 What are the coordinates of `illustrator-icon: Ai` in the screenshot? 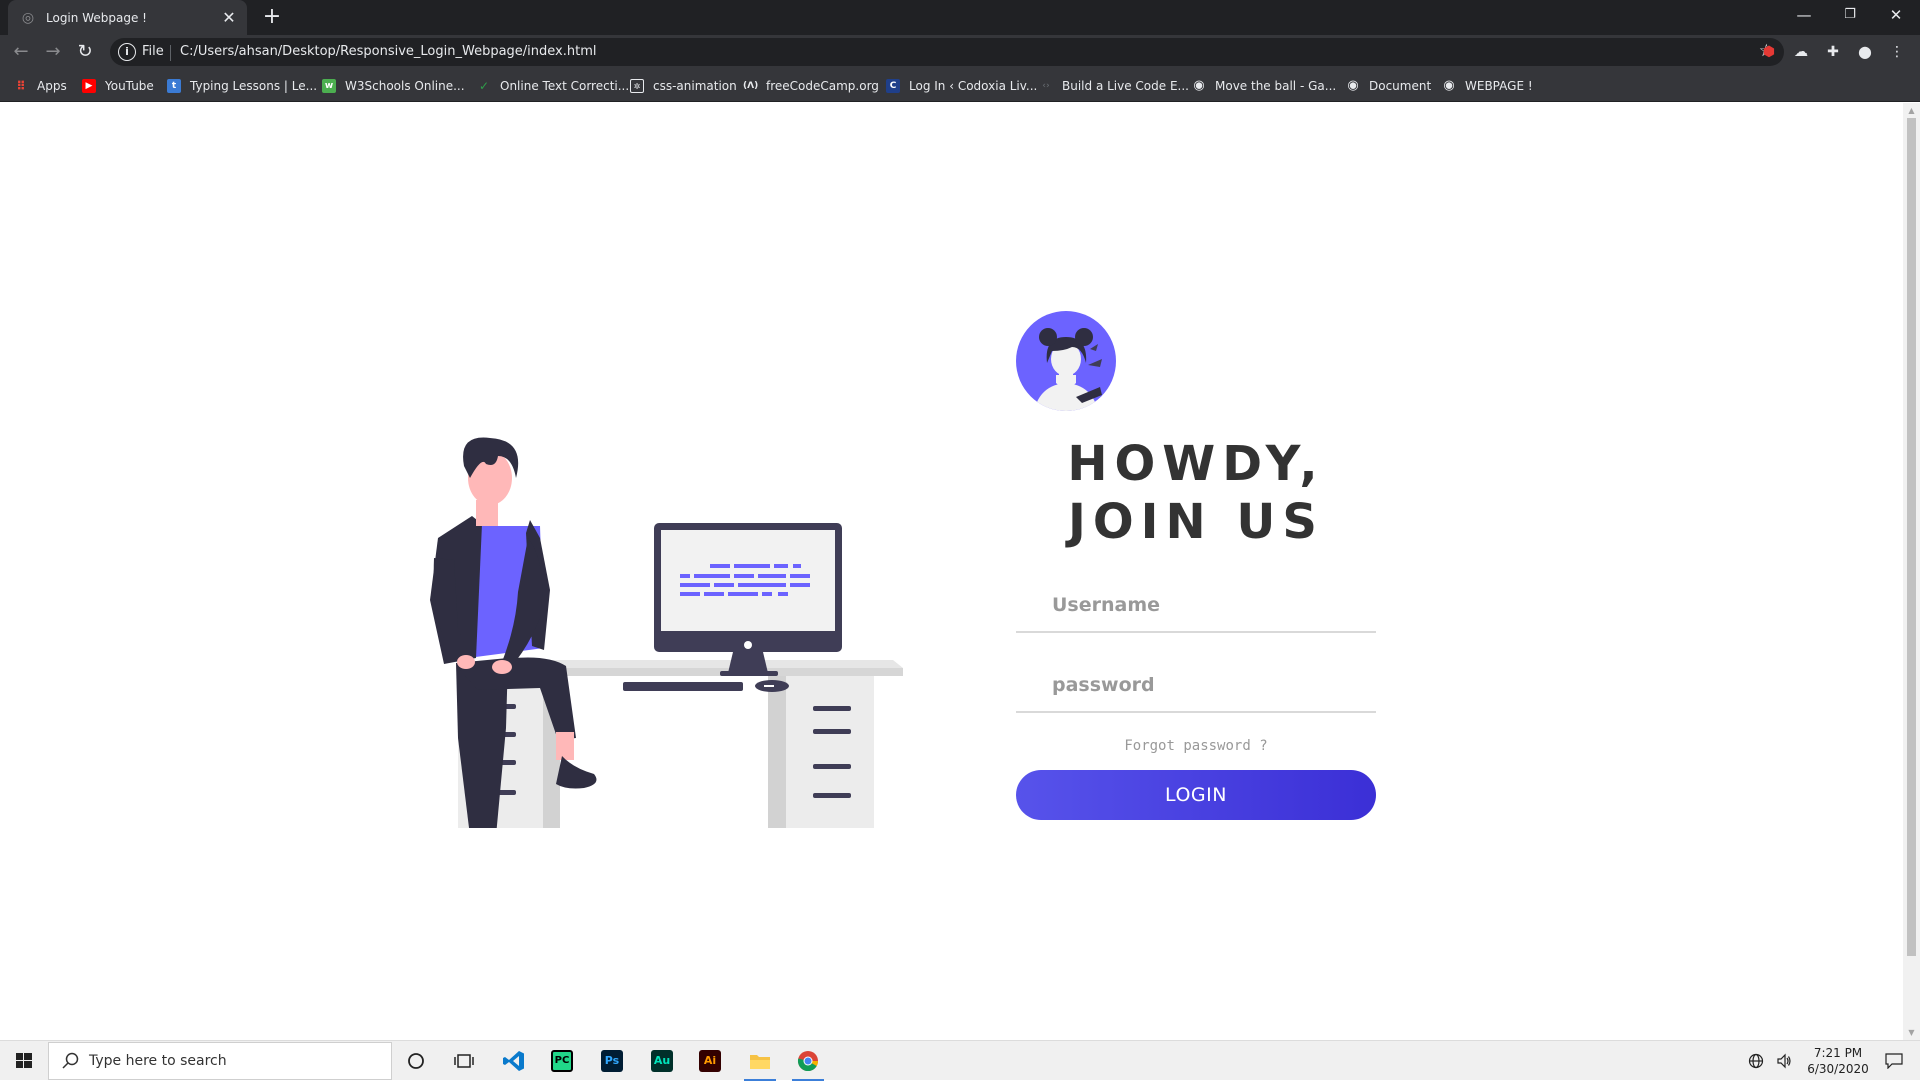 It's located at (710, 1061).